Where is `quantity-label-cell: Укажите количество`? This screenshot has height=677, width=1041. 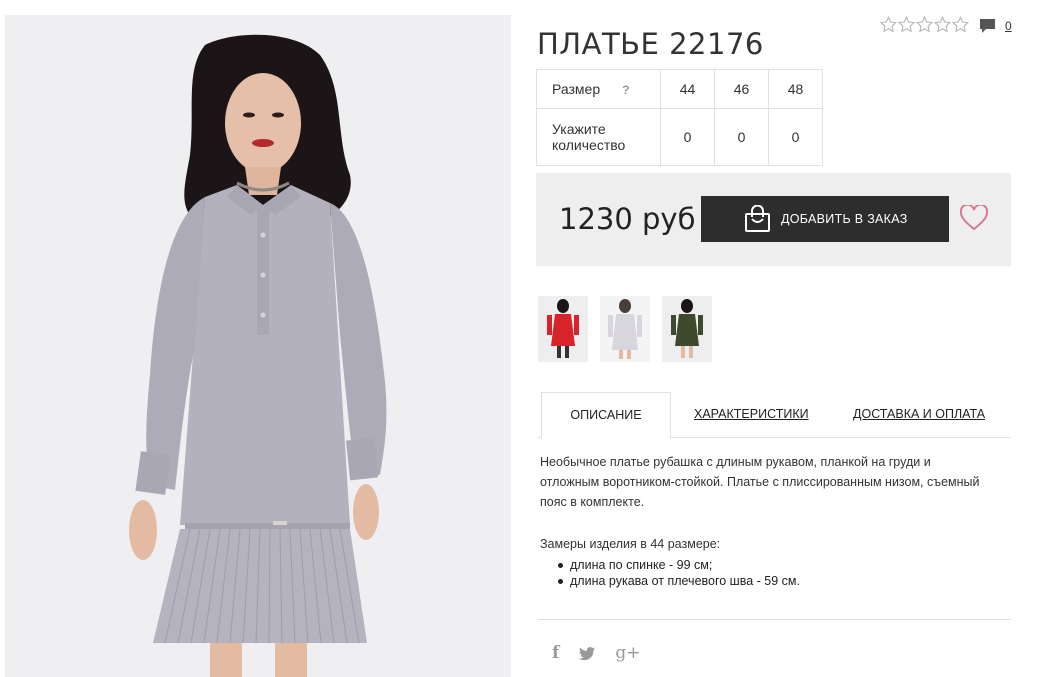 quantity-label-cell: Укажите количество is located at coordinates (598, 137).